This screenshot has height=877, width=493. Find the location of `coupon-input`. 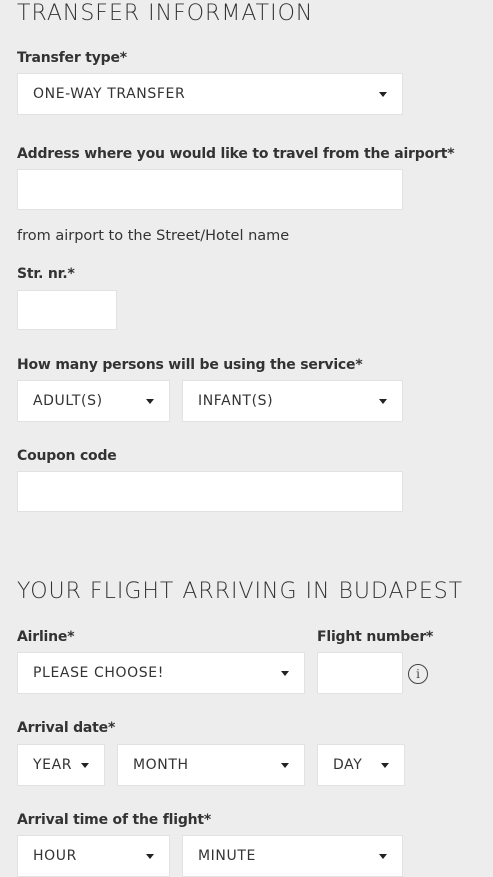

coupon-input is located at coordinates (210, 491).